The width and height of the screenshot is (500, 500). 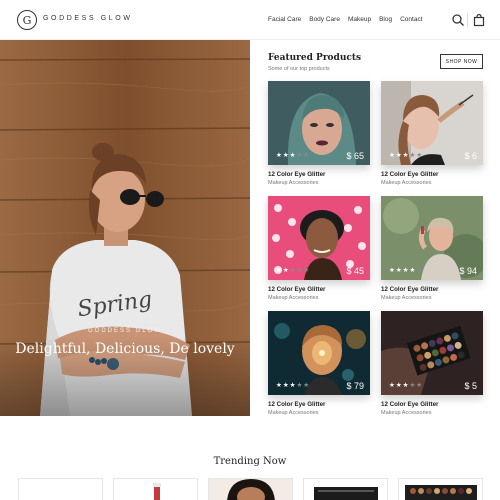 What do you see at coordinates (385, 19) in the screenshot?
I see `nav-item-blog: Blog` at bounding box center [385, 19].